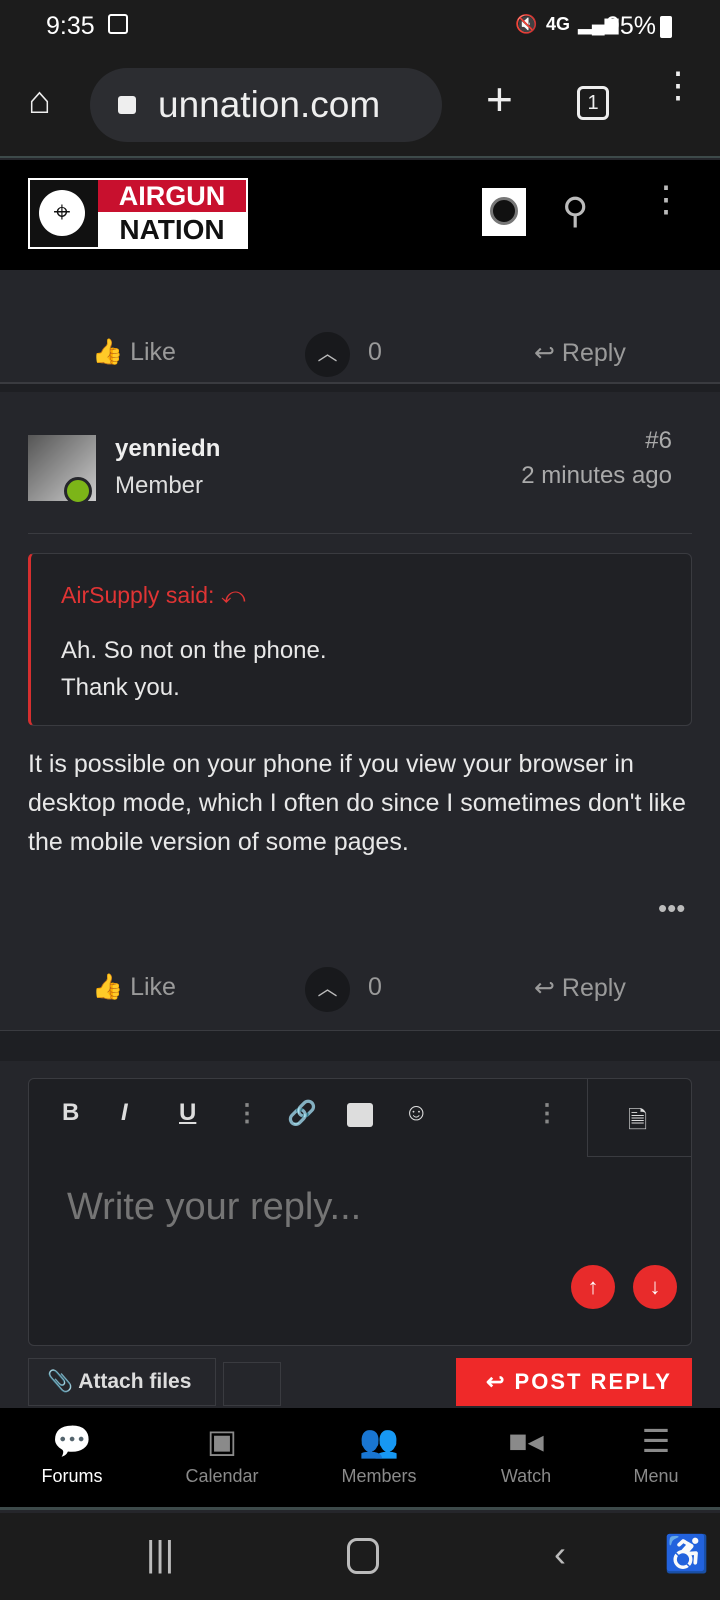  What do you see at coordinates (39, 101) in the screenshot?
I see `home-icon: ⌂` at bounding box center [39, 101].